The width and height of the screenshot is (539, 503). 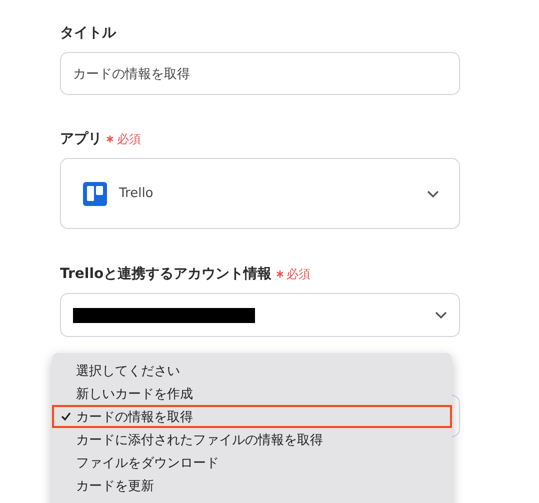 What do you see at coordinates (66, 416) in the screenshot?
I see `check-icon` at bounding box center [66, 416].